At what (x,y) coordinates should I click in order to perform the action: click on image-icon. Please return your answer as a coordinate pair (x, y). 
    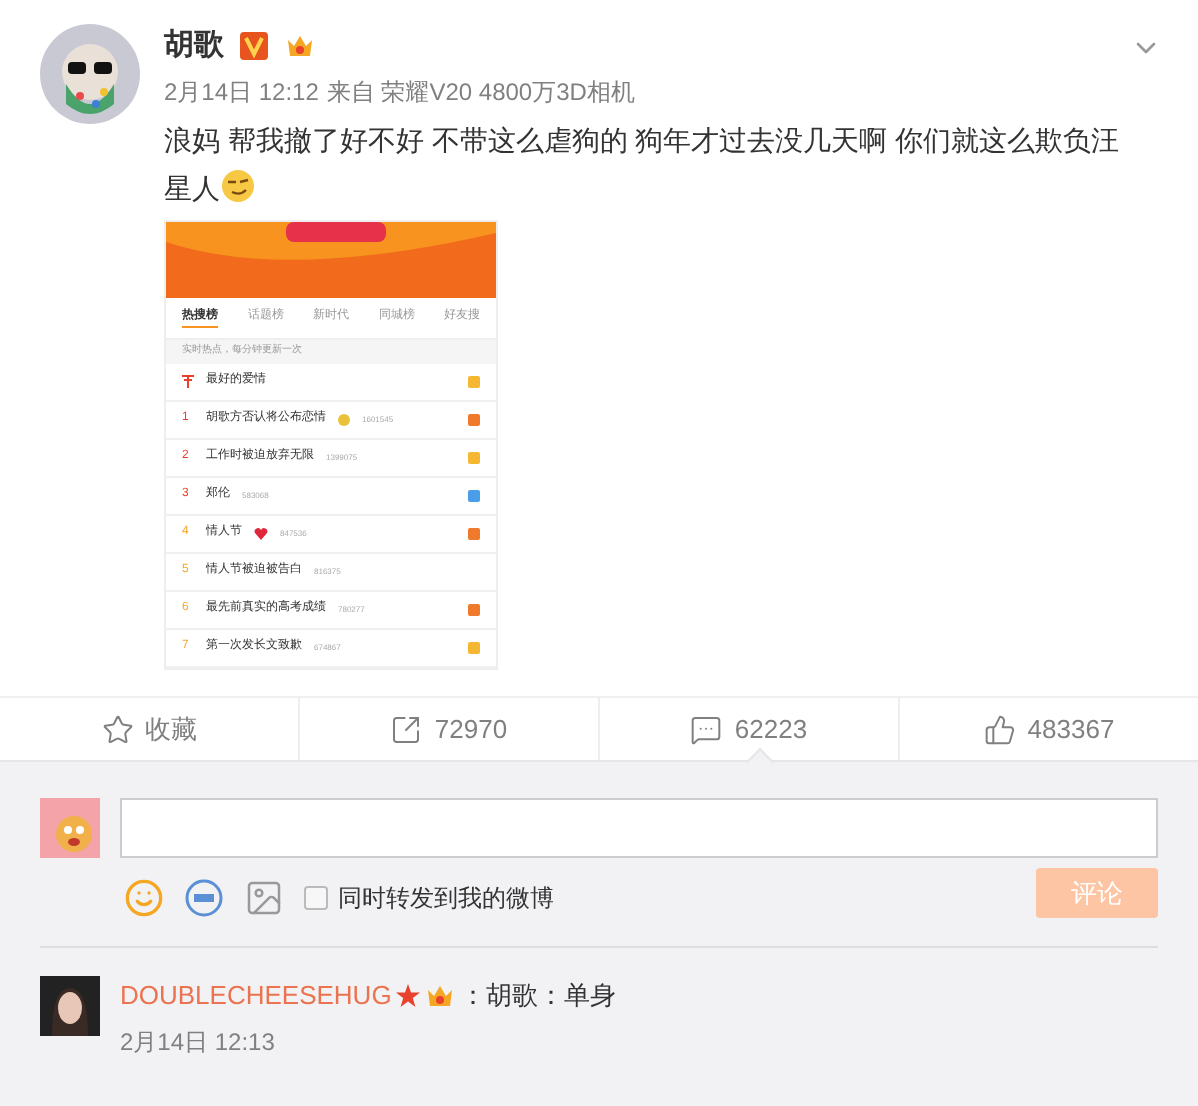
    Looking at the image, I should click on (264, 897).